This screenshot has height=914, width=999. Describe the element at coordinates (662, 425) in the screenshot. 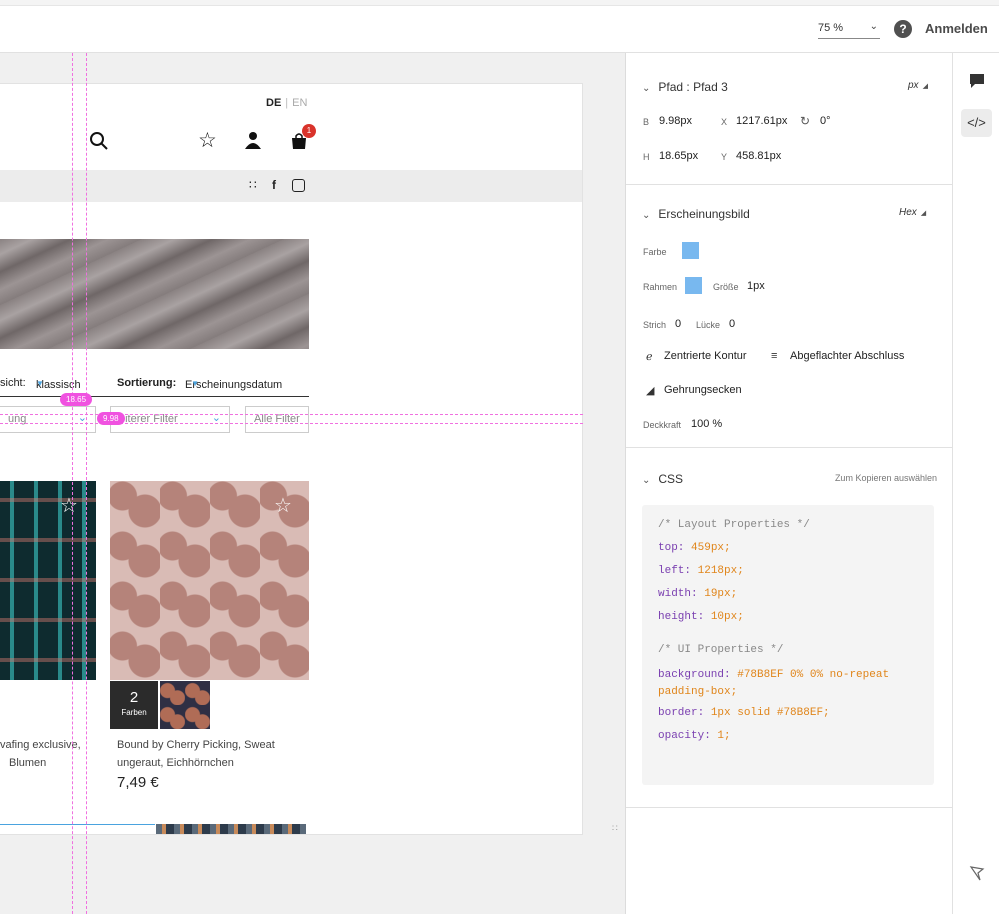

I see `opacity-label: Deckkraft` at that location.